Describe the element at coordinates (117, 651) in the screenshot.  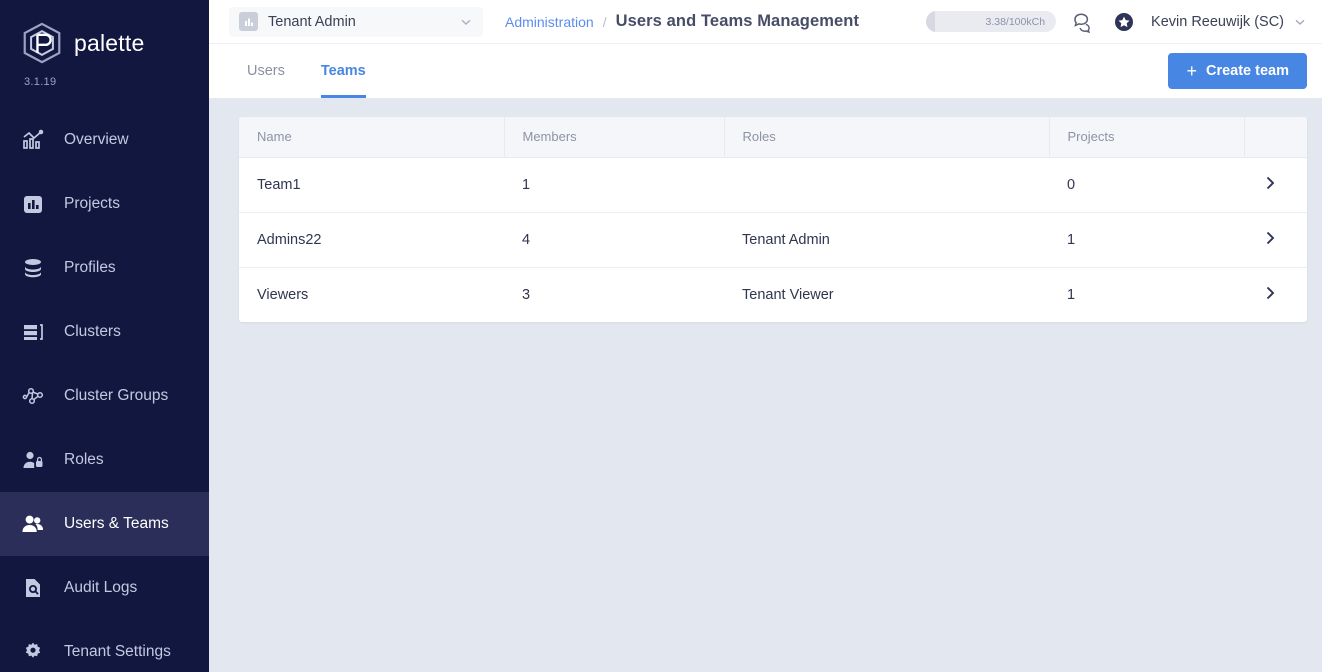
I see `sidebar-item-label: Tenant Settings` at that location.